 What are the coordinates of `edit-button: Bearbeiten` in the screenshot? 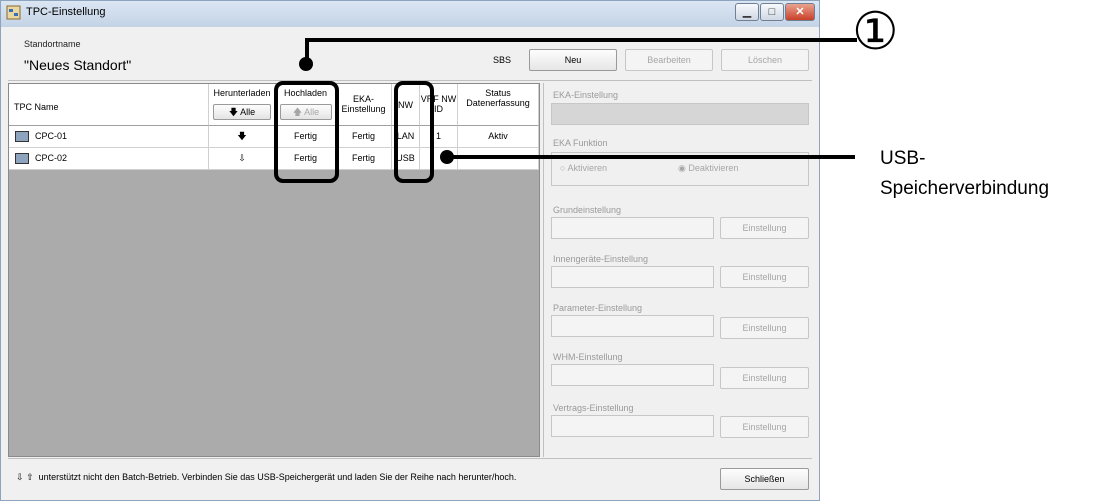 It's located at (669, 60).